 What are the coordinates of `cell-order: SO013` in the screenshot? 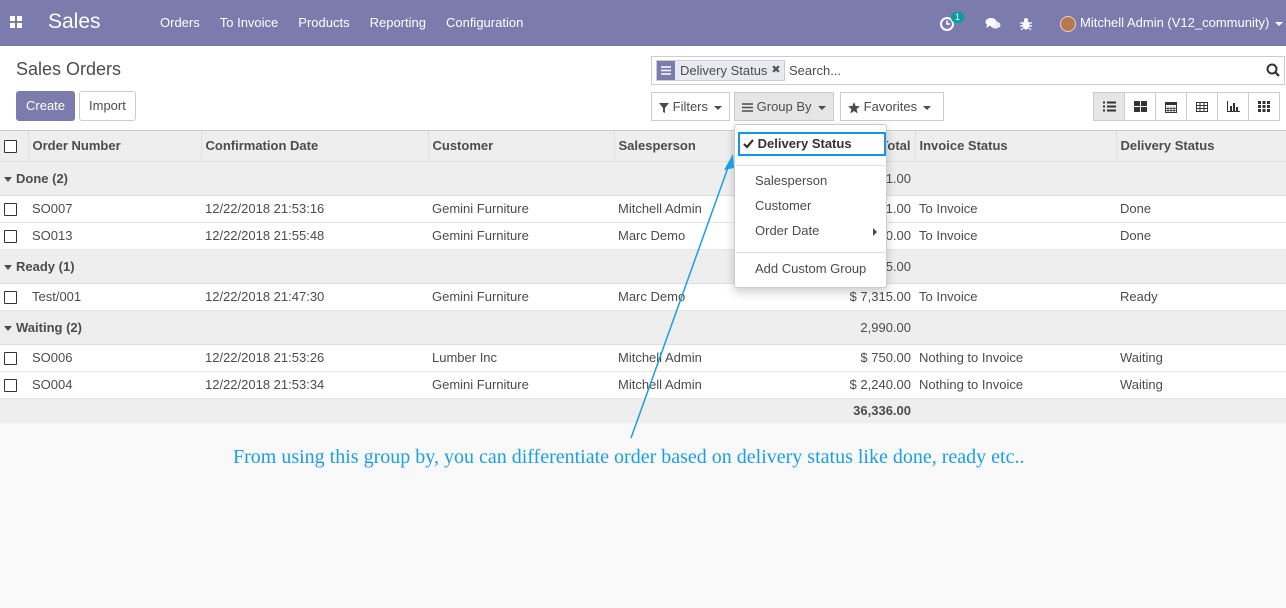 It's located at (114, 236).